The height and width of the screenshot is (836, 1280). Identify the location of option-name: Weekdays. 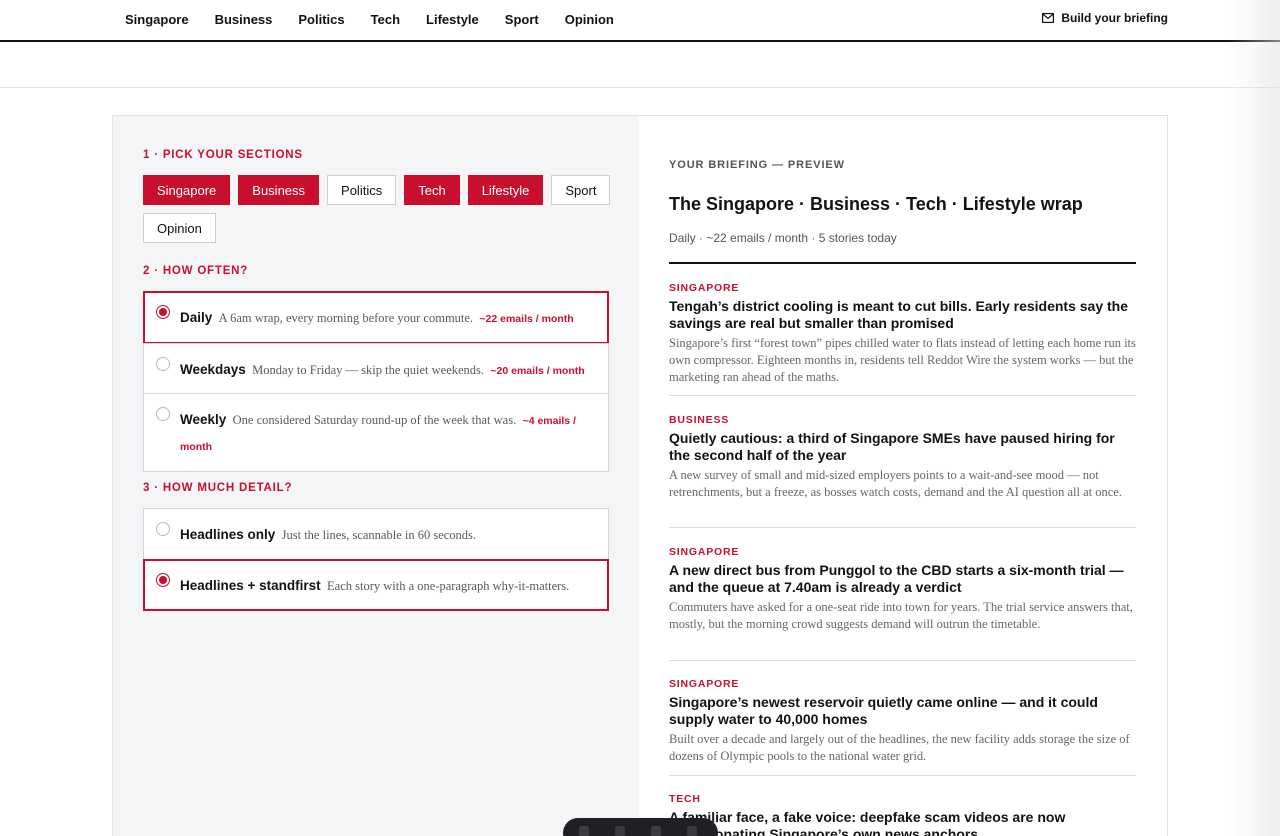
(213, 369).